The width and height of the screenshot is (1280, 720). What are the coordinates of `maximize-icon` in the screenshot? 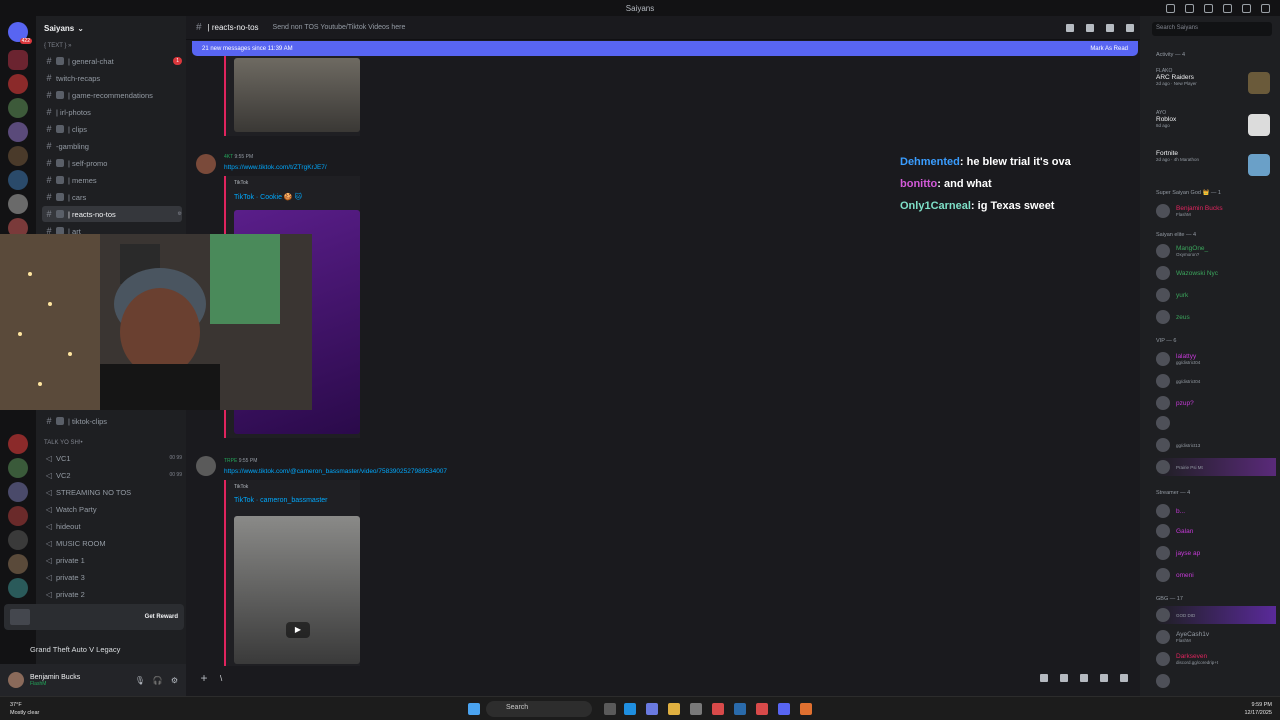 It's located at (1246, 8).